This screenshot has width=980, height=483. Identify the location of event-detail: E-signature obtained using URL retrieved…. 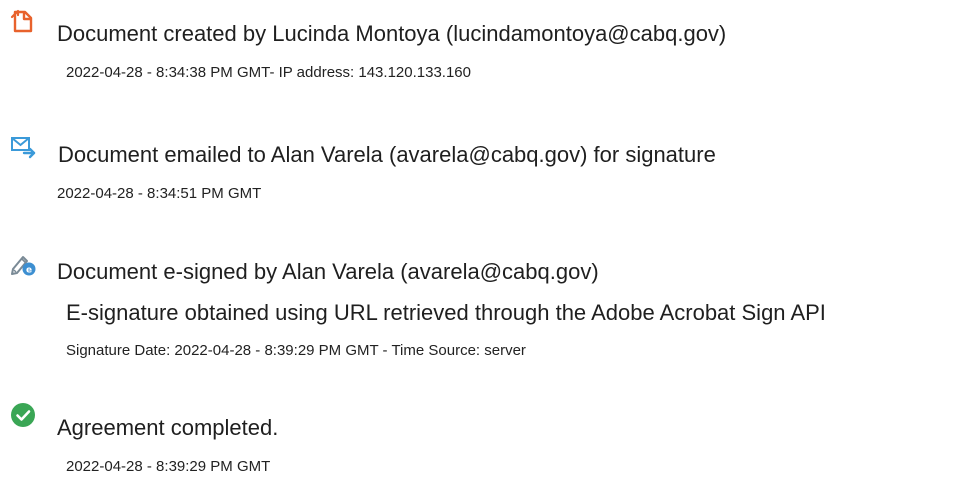
(446, 312).